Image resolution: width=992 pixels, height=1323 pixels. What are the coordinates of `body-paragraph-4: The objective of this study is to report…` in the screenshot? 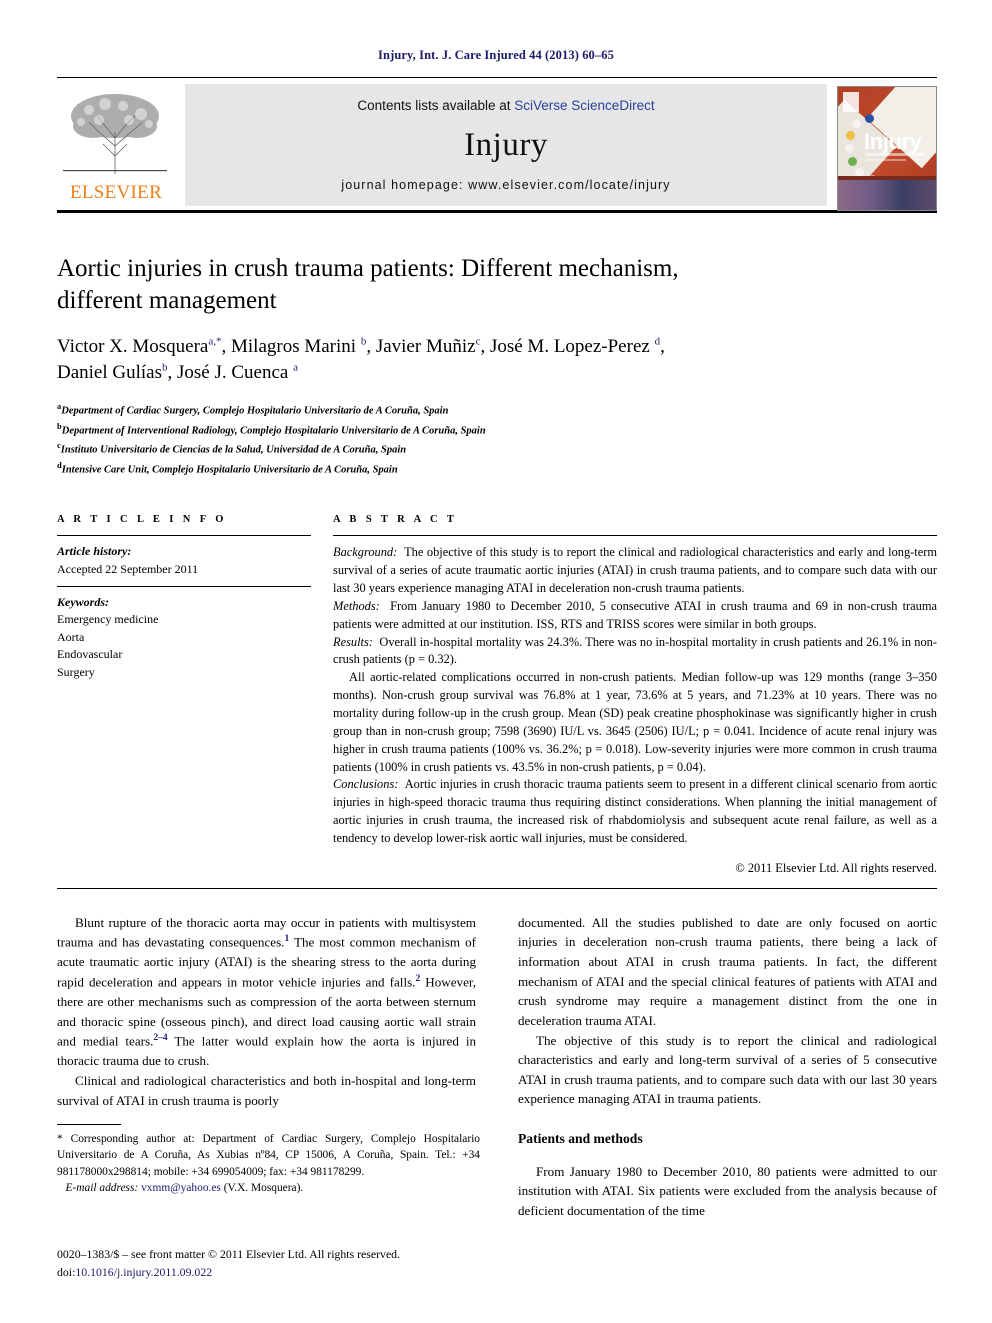 It's located at (727, 1069).